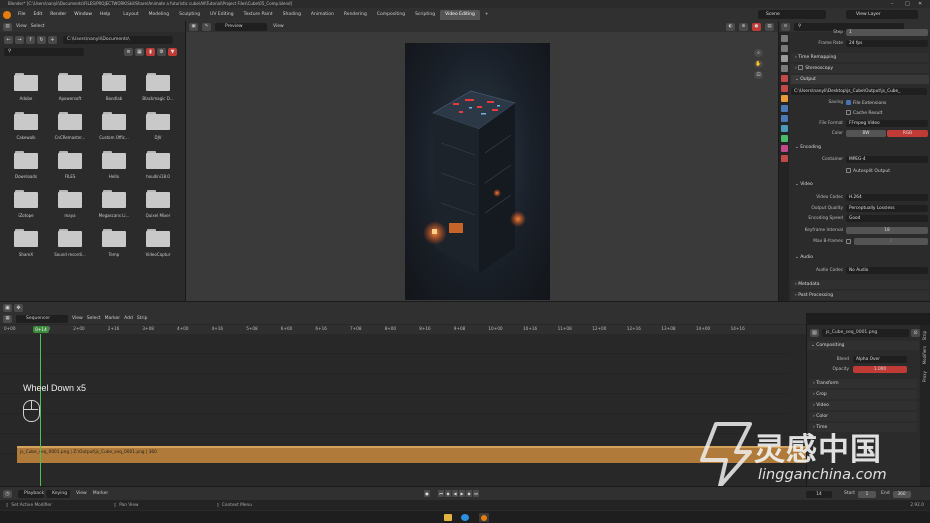 Image resolution: width=930 pixels, height=523 pixels. I want to click on pan-icon: ✋, so click(758, 64).